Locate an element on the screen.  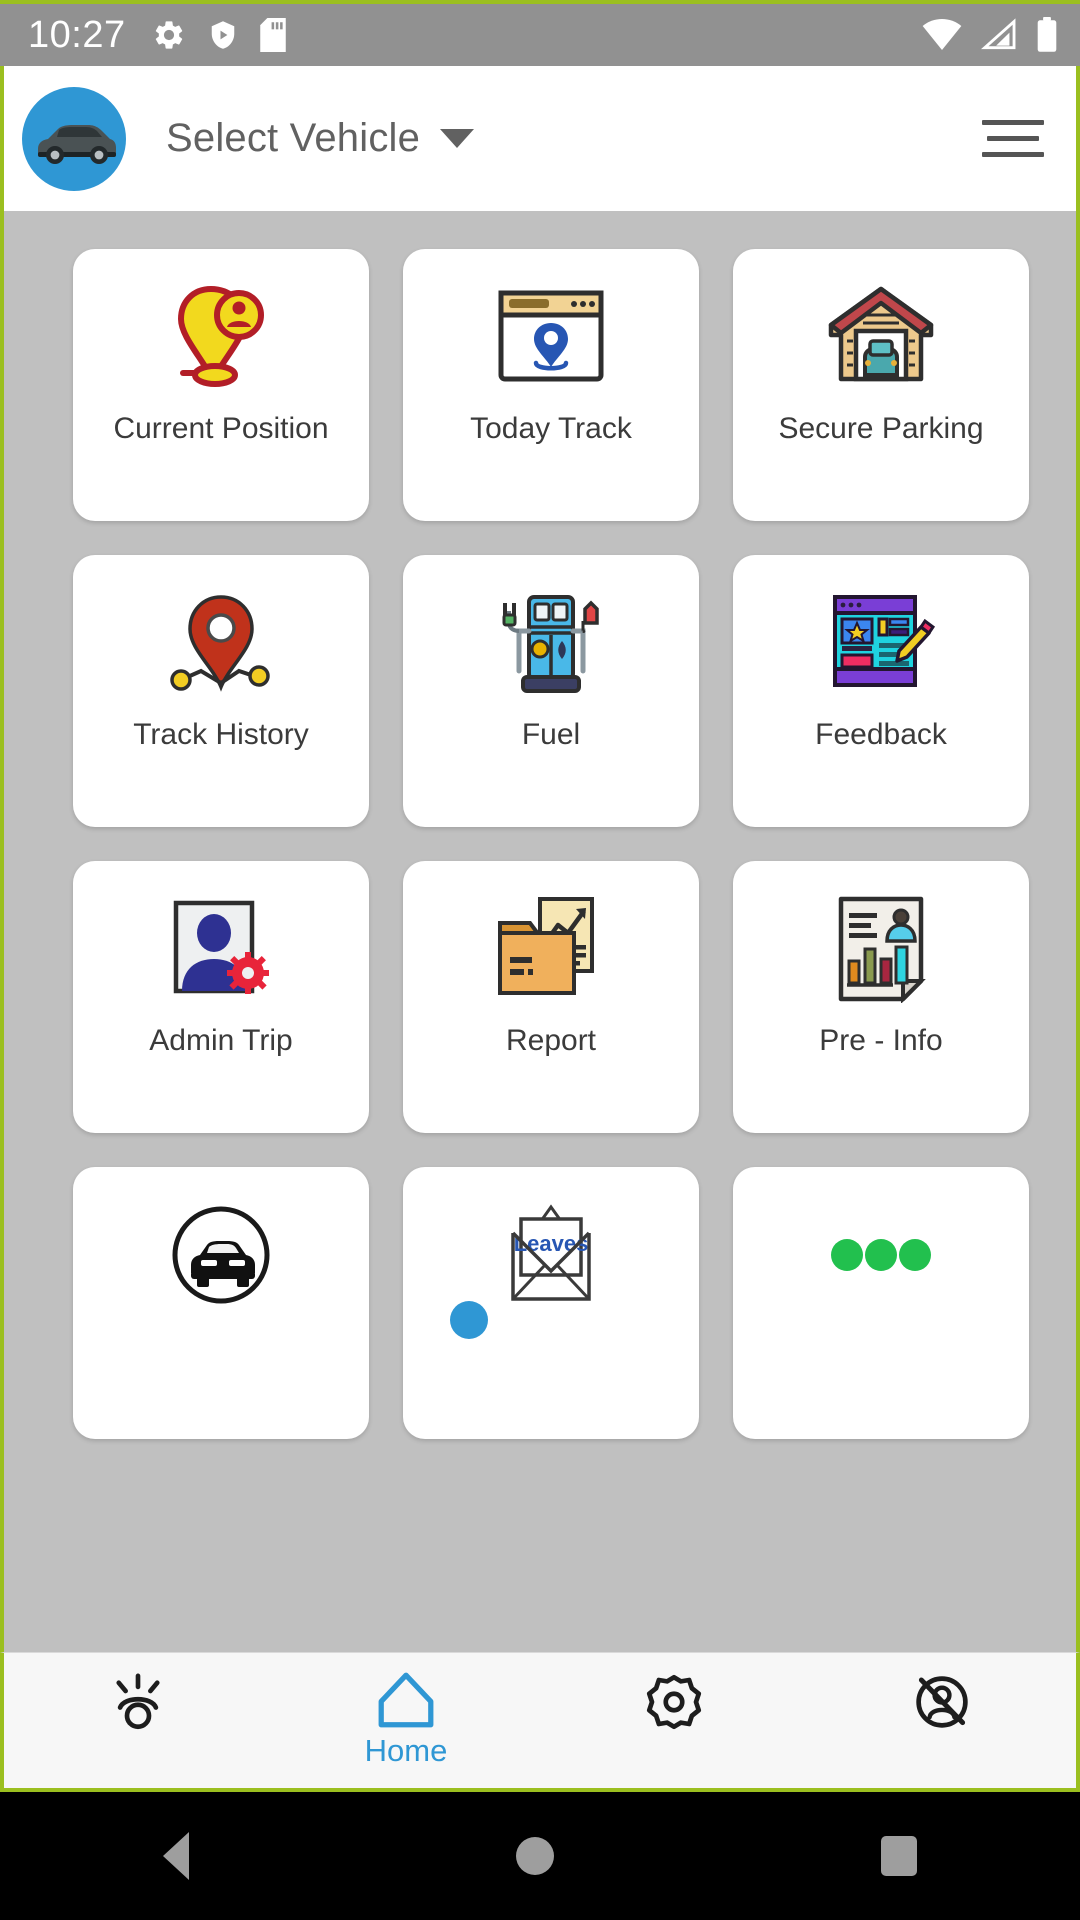
car-in-circle-icon is located at coordinates (221, 1255).